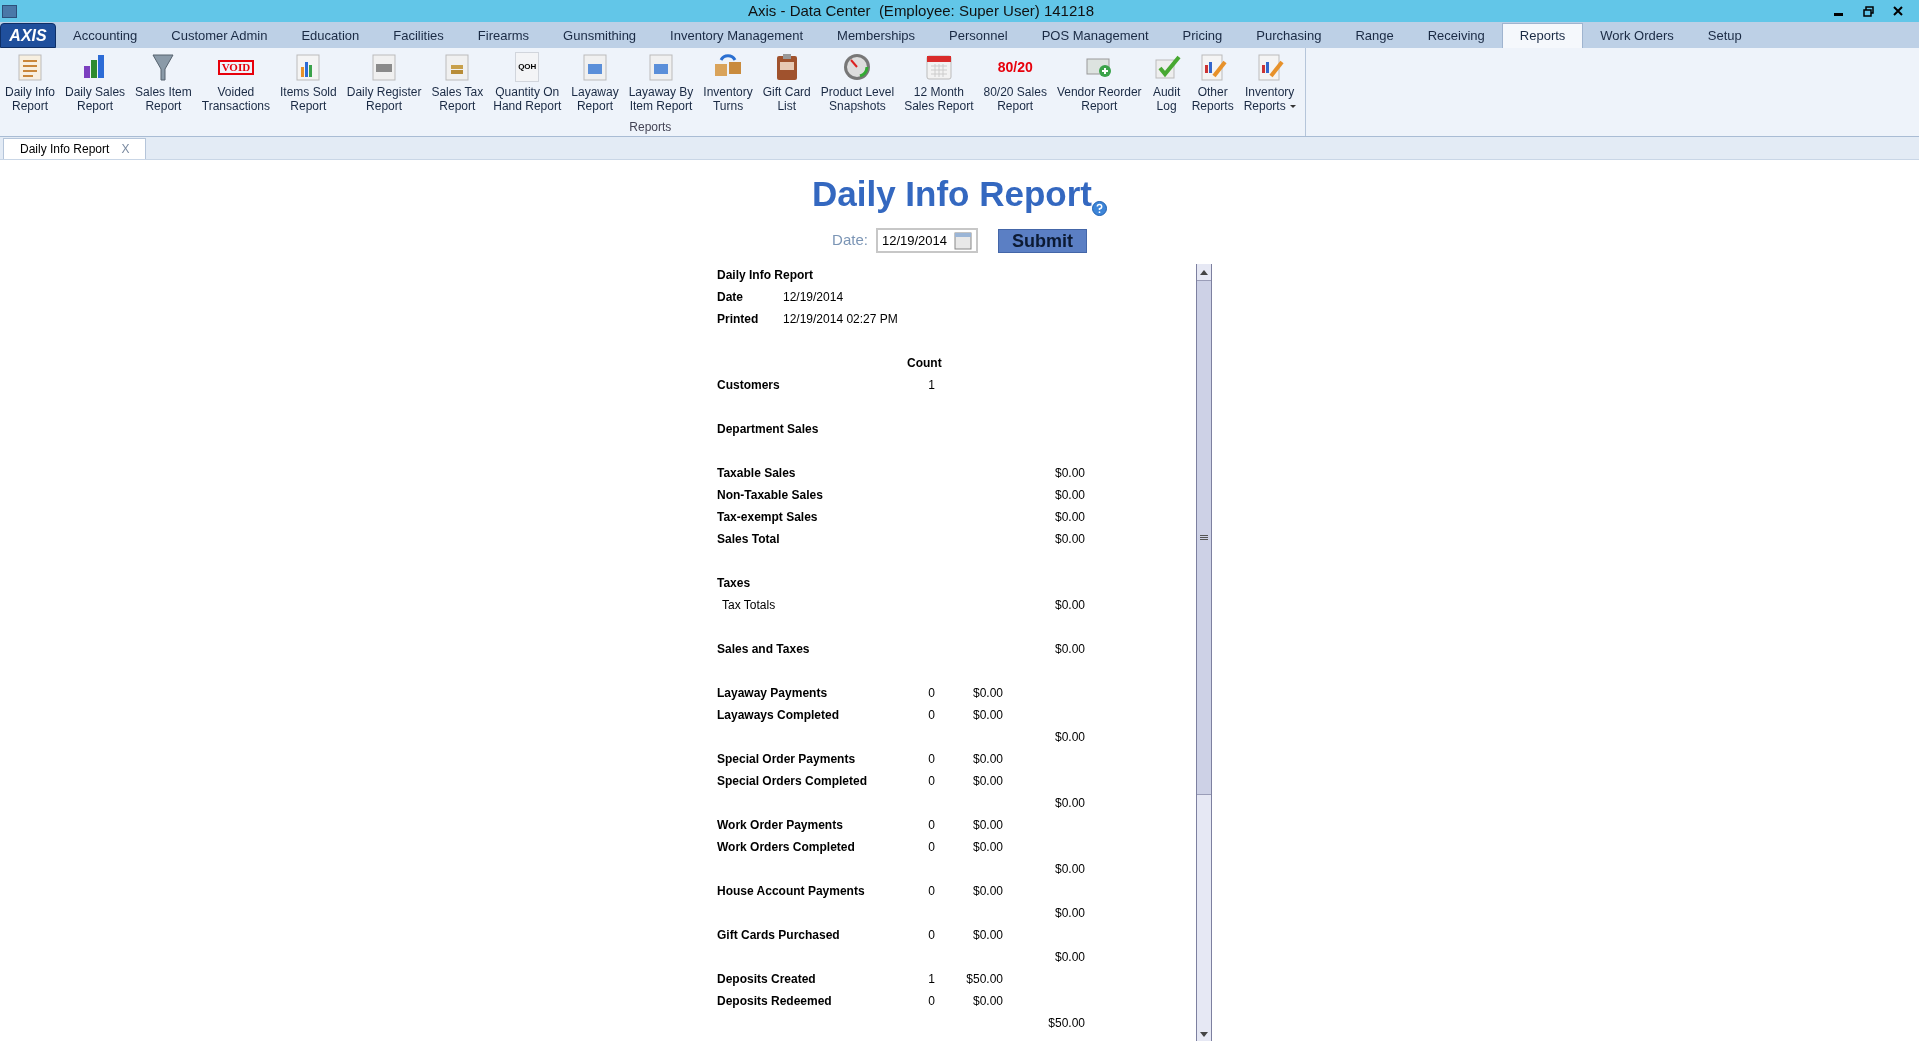 This screenshot has width=1919, height=1041. What do you see at coordinates (1456, 35) in the screenshot?
I see `menu-tab: Receiving` at bounding box center [1456, 35].